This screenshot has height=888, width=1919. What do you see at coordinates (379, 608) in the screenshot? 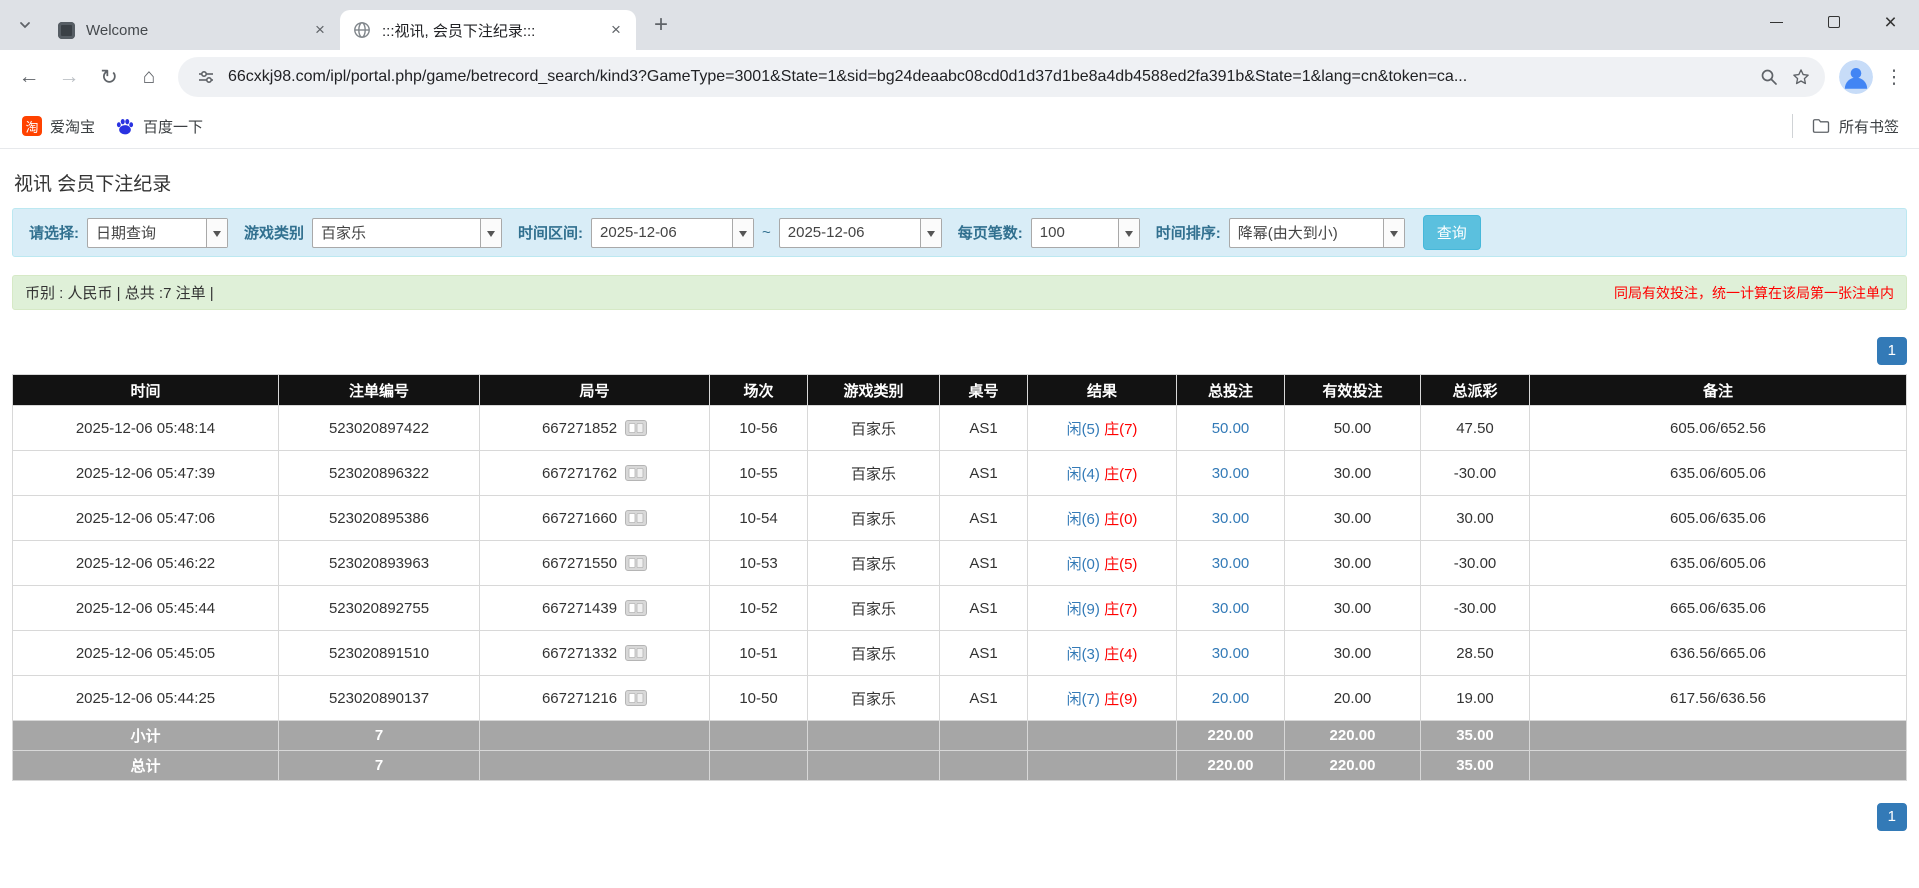
I see `cell-bet-no: 523020892755` at bounding box center [379, 608].